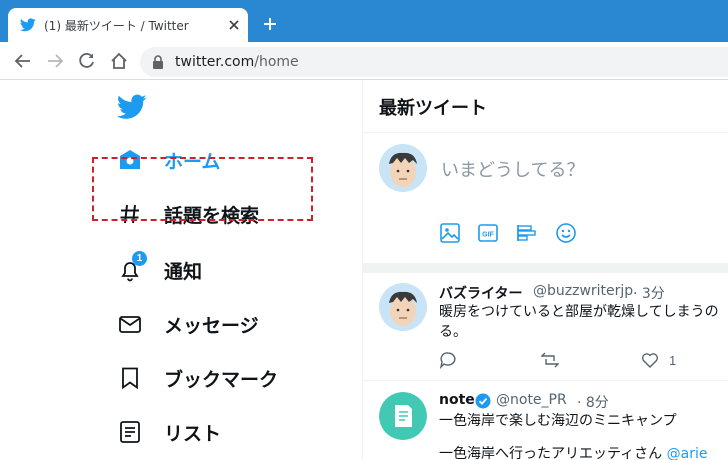  What do you see at coordinates (550, 360) in the screenshot?
I see `retweet-icon` at bounding box center [550, 360].